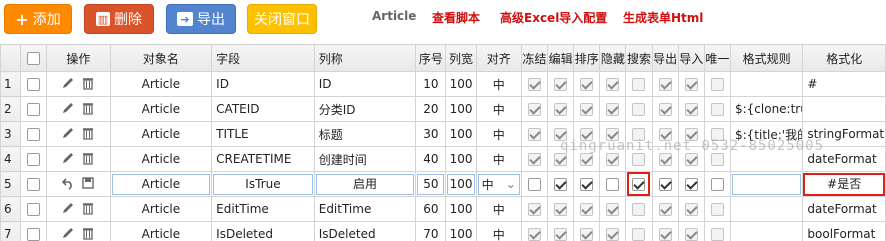 The image size is (886, 241). I want to click on table-row: 1 Article ID ID 10 100 中 #, so click(443, 84).